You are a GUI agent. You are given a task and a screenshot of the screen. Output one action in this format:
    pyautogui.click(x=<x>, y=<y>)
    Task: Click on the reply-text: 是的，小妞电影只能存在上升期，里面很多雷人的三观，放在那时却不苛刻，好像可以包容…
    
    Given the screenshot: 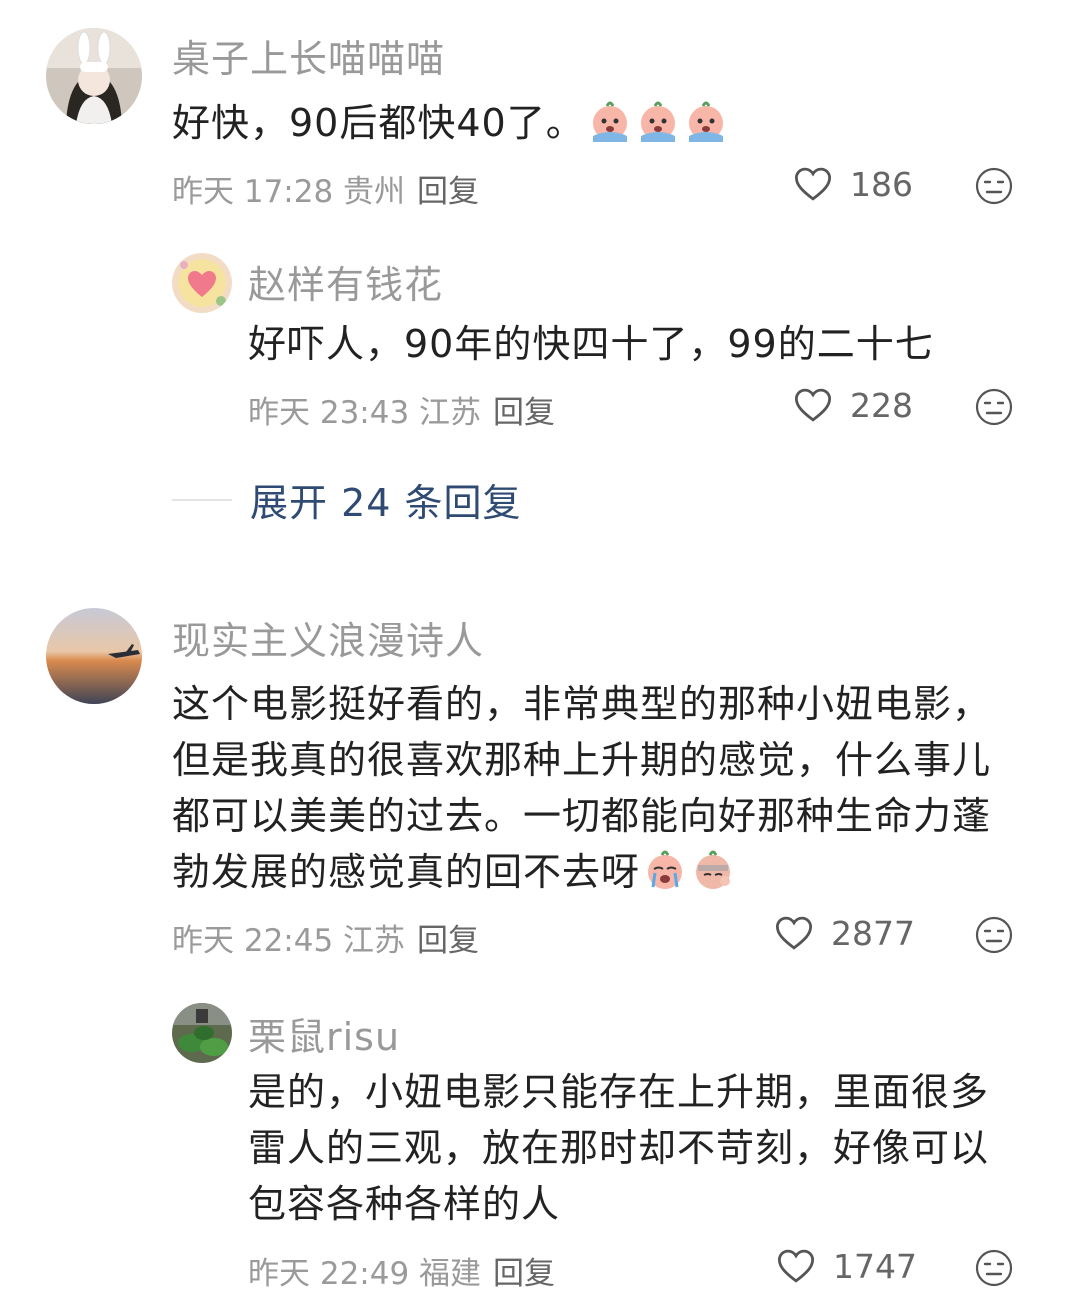 What is the action you would take?
    pyautogui.click(x=619, y=1148)
    